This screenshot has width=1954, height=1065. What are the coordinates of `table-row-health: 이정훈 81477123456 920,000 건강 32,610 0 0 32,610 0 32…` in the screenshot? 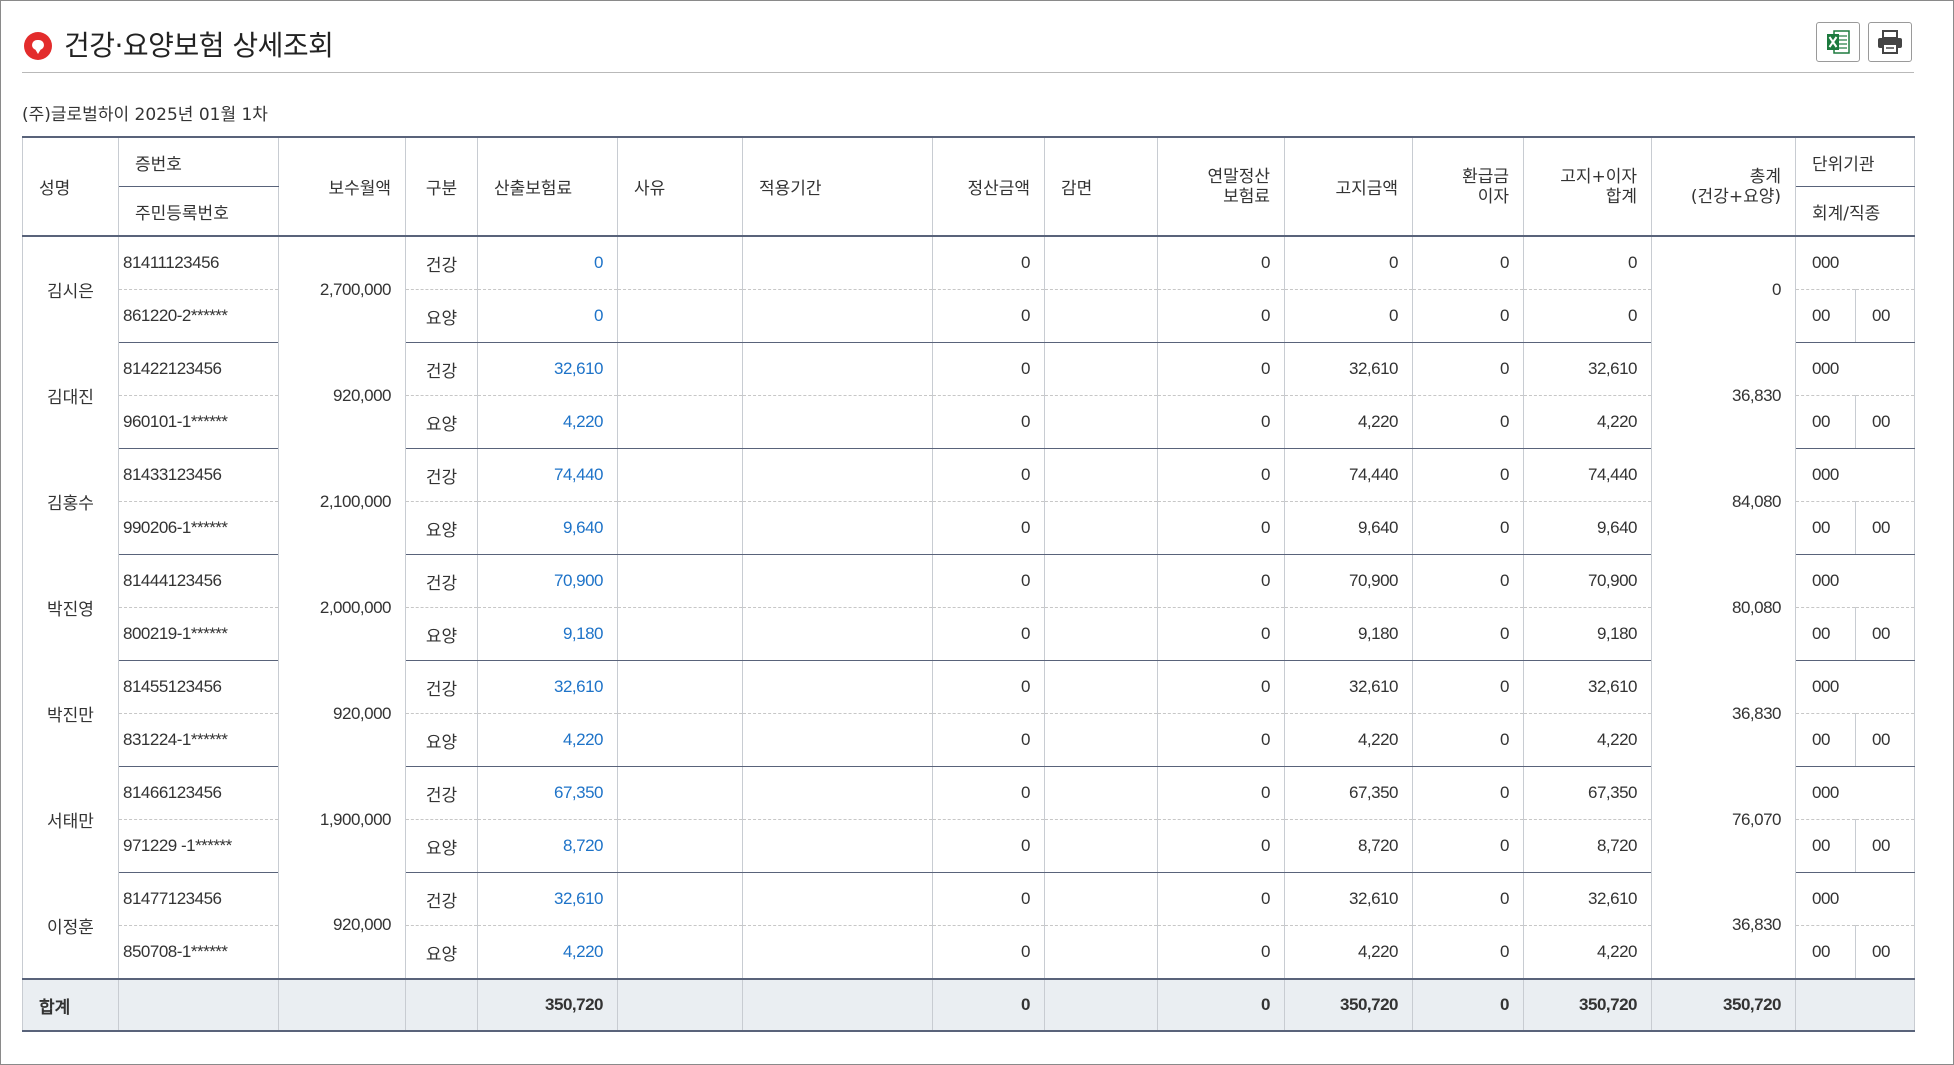 It's located at (968, 925).